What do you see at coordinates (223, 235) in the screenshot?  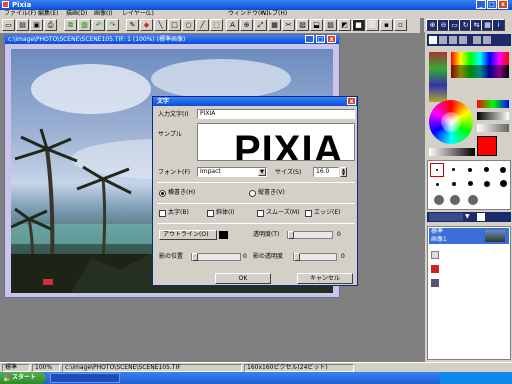 I see `outline-color-swatch` at bounding box center [223, 235].